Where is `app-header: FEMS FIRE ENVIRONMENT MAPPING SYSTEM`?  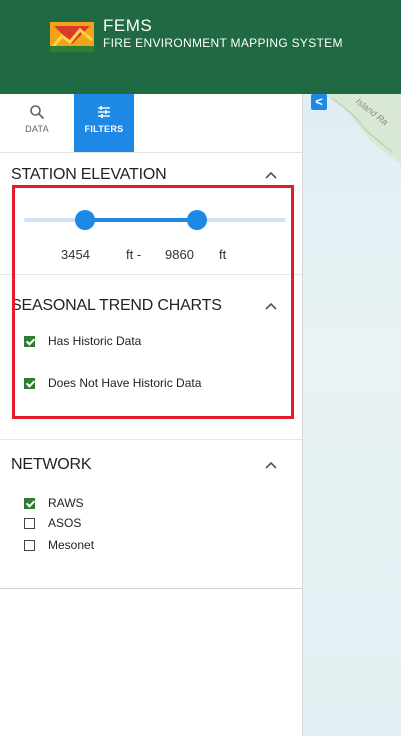 app-header: FEMS FIRE ENVIRONMENT MAPPING SYSTEM is located at coordinates (200, 47).